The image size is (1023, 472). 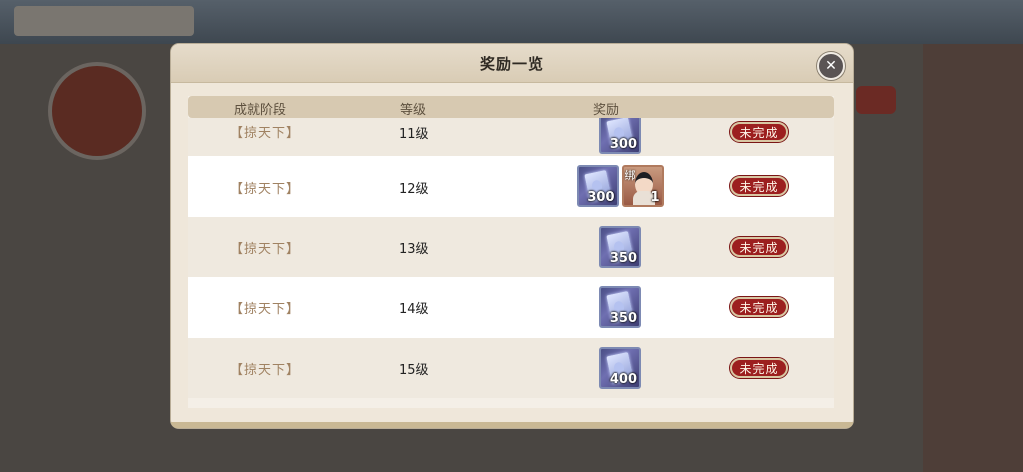 What do you see at coordinates (630, 175) in the screenshot?
I see `bound-tag: 绑` at bounding box center [630, 175].